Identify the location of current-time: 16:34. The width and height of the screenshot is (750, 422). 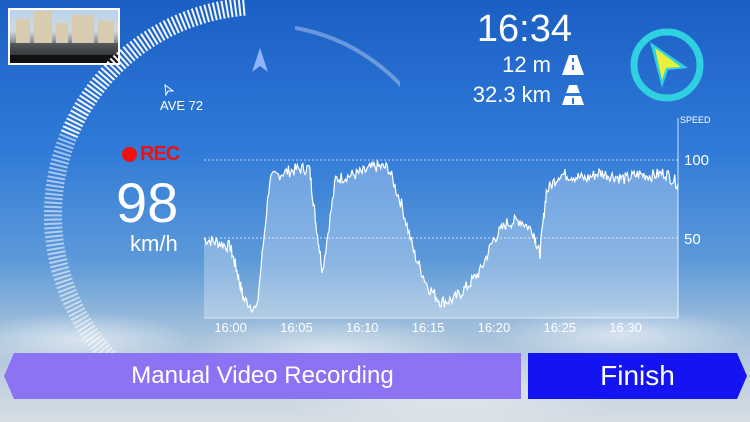
(524, 29).